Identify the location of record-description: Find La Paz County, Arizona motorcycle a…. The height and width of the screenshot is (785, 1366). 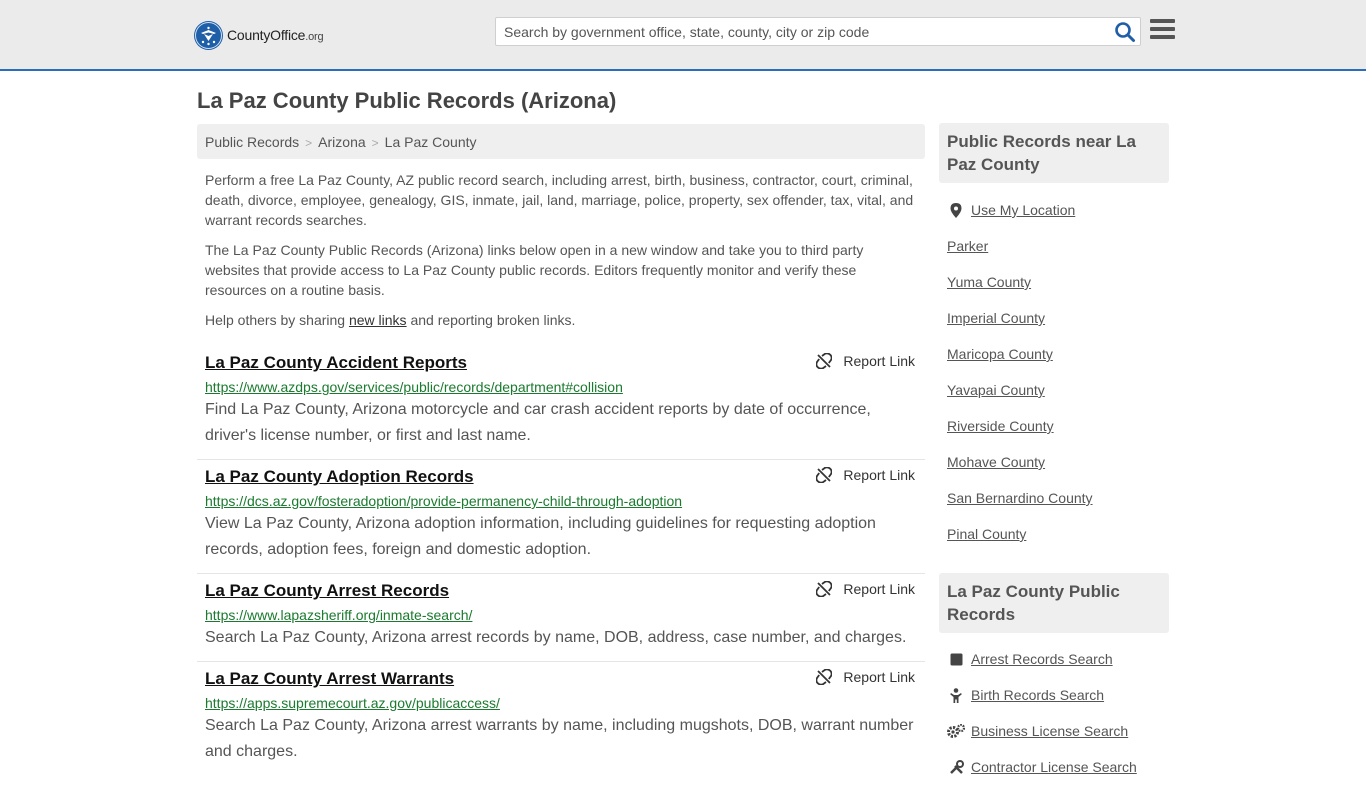
(538, 422).